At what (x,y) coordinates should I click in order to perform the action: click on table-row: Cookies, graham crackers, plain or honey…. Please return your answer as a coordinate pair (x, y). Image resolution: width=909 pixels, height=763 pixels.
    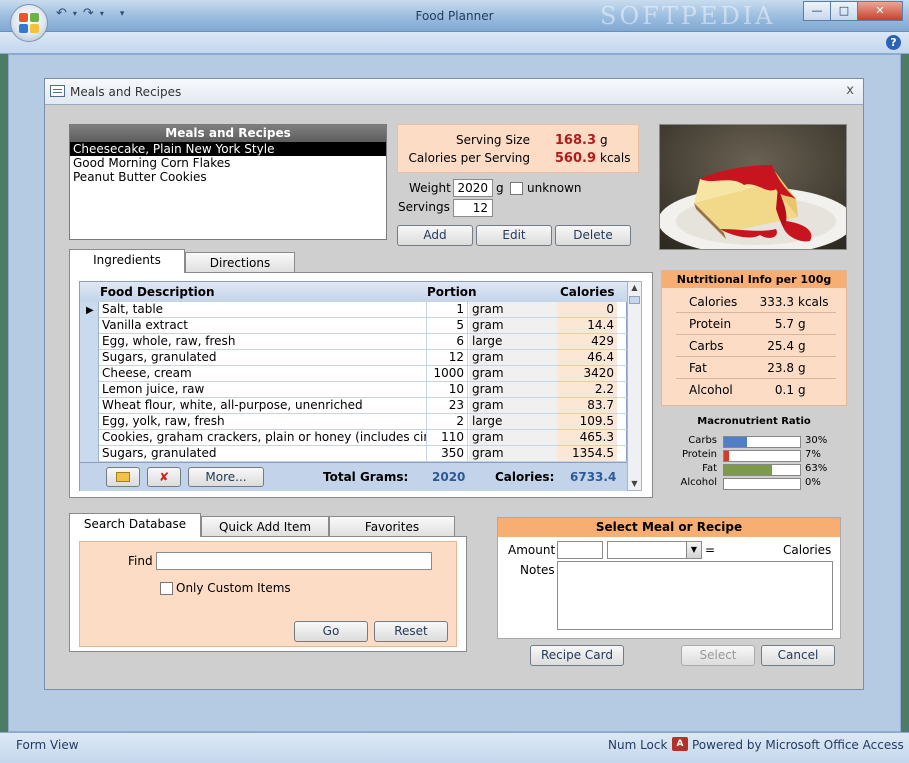
    Looking at the image, I should click on (354, 438).